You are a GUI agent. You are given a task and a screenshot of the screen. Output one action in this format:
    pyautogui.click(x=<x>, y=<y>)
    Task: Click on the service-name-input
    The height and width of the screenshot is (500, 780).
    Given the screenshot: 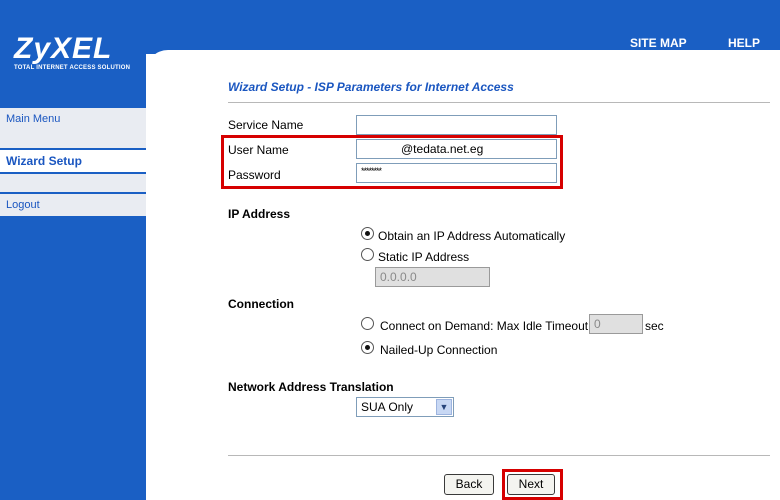 What is the action you would take?
    pyautogui.click(x=456, y=125)
    